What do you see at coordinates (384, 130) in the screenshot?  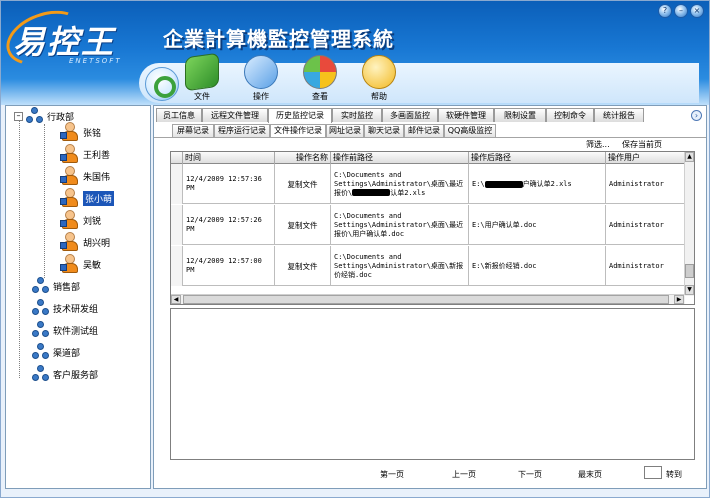 I see `subtab-chat: 聊天记录` at bounding box center [384, 130].